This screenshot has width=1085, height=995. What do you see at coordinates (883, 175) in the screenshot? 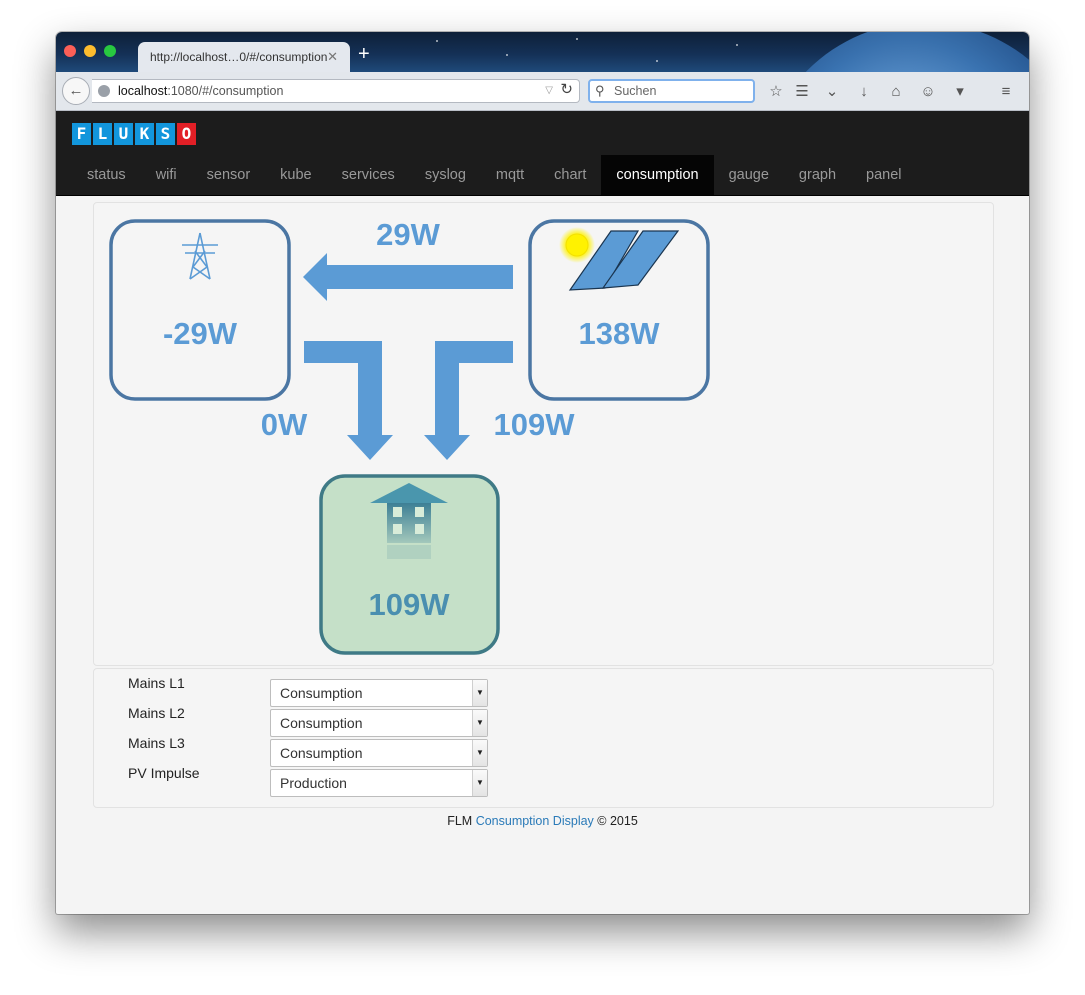
I see `nav-panel: panel` at bounding box center [883, 175].